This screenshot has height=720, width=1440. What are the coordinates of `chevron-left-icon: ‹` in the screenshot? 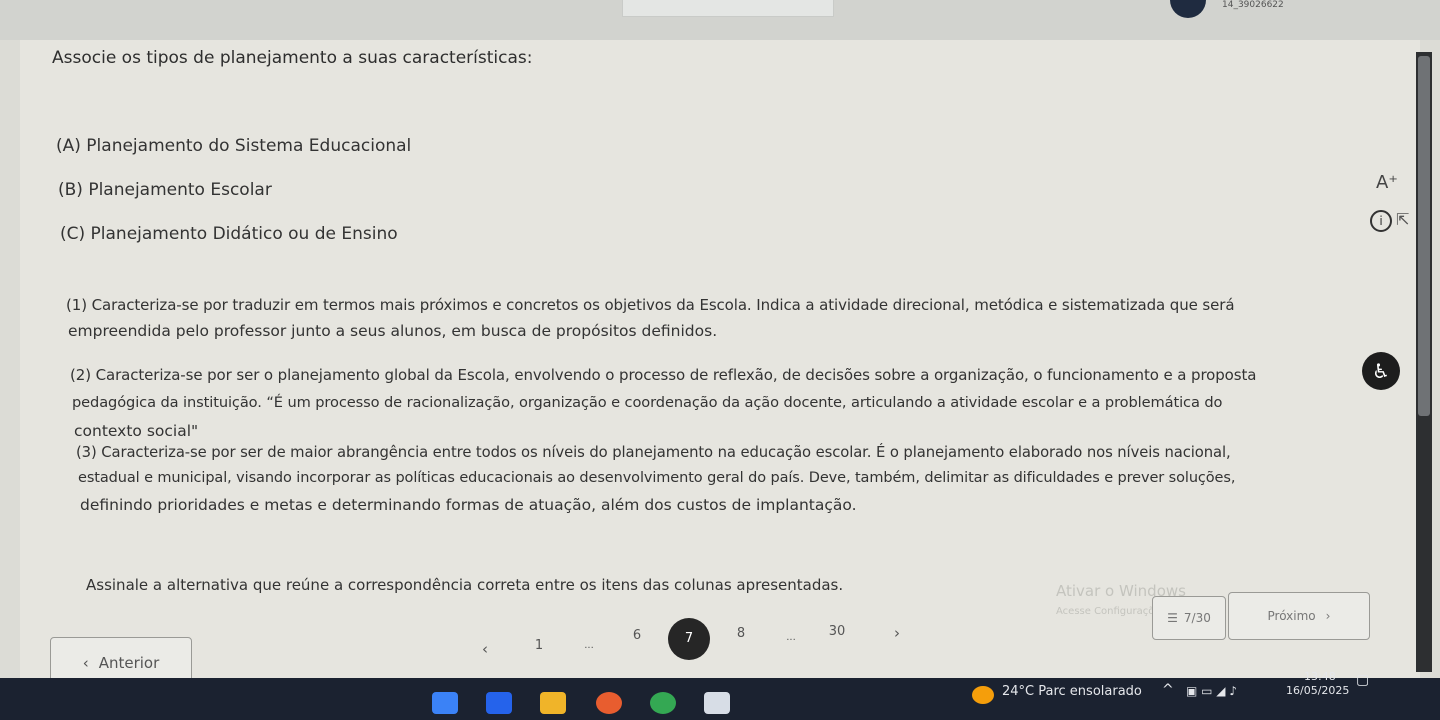 It's located at (85, 663).